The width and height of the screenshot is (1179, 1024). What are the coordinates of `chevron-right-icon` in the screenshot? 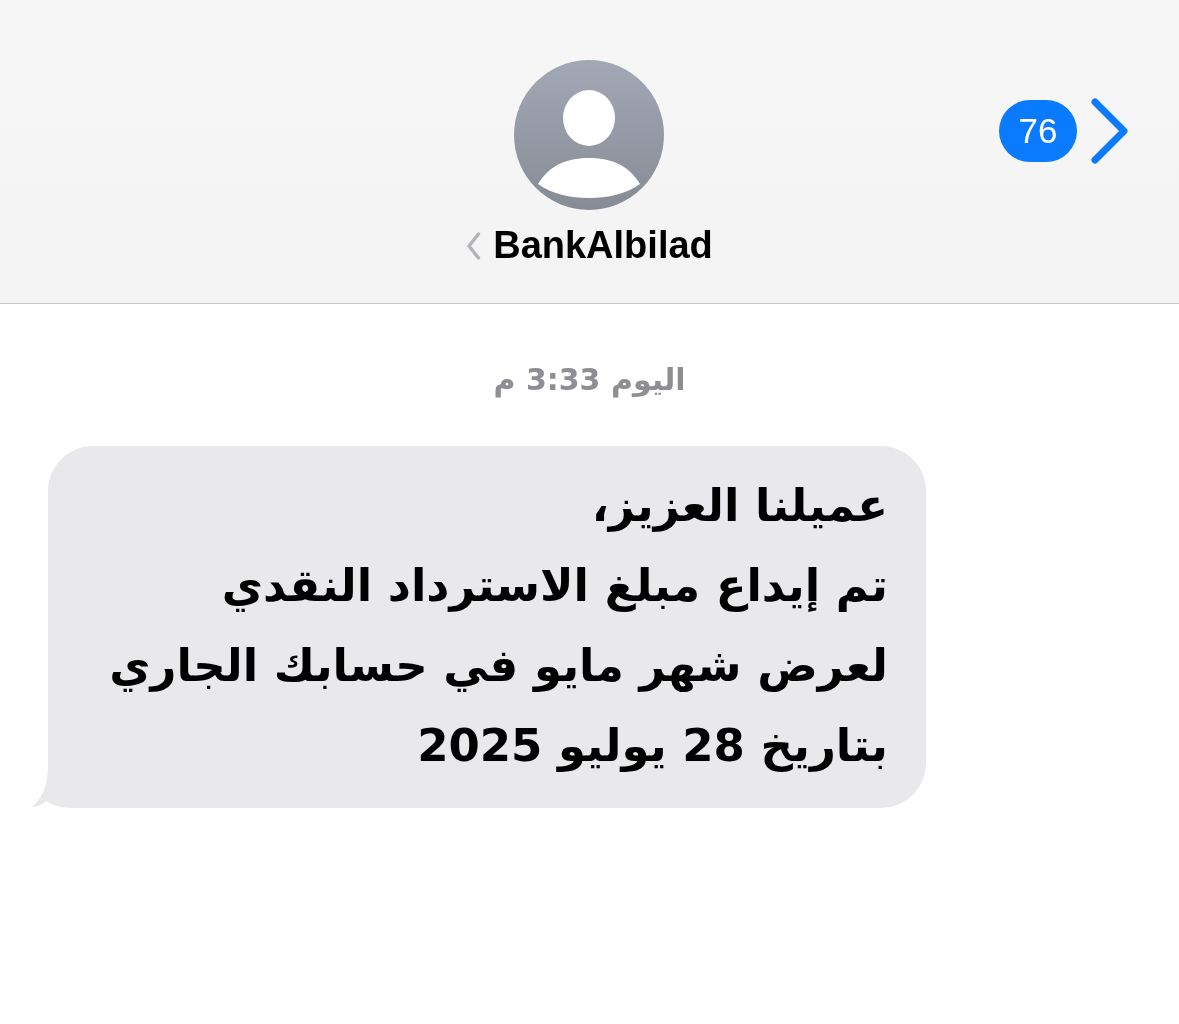 It's located at (1110, 131).